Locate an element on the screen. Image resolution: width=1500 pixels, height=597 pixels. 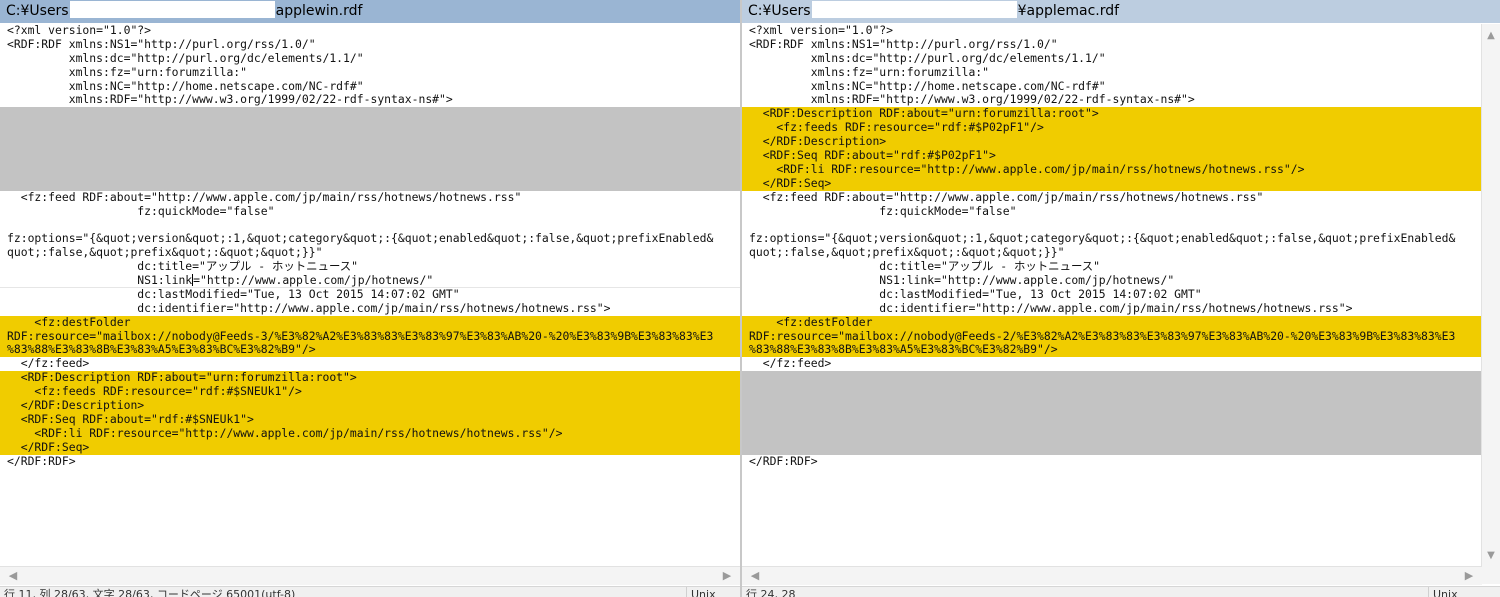
diff-line-changed: <fz:feeds RDF:resource="rdf:#$P02pF1"/> is located at coordinates (1112, 128).